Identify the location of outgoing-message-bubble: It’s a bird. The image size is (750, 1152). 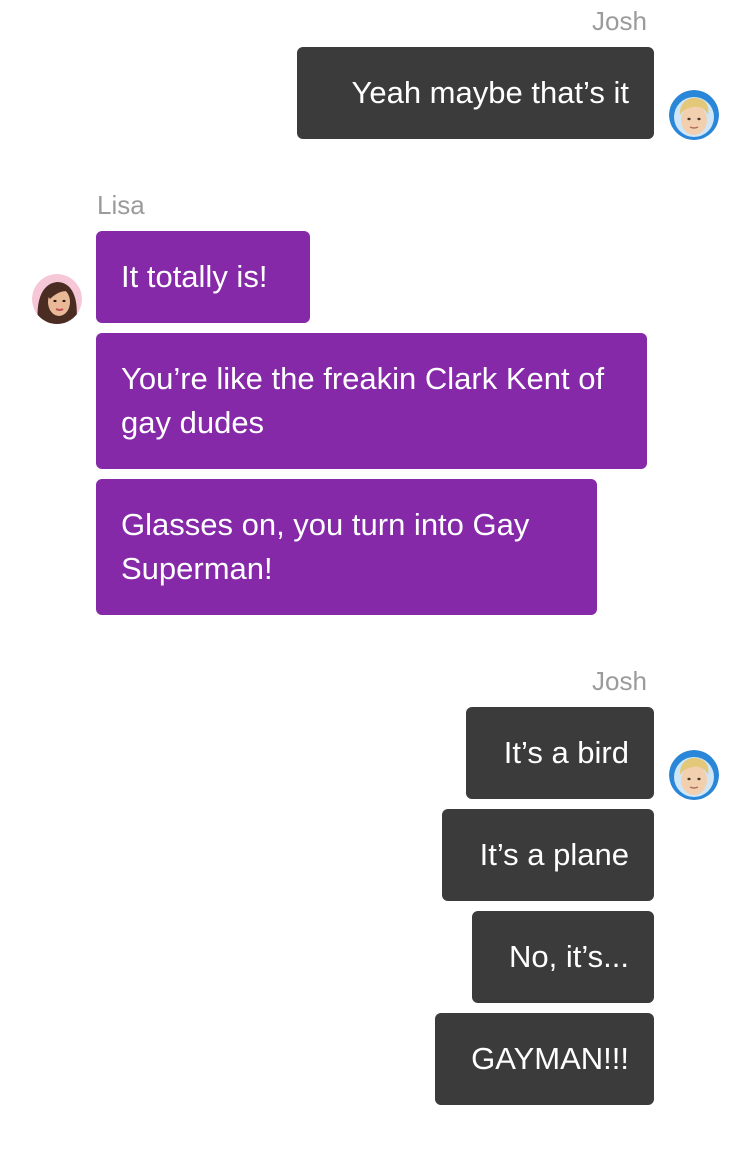
(560, 753).